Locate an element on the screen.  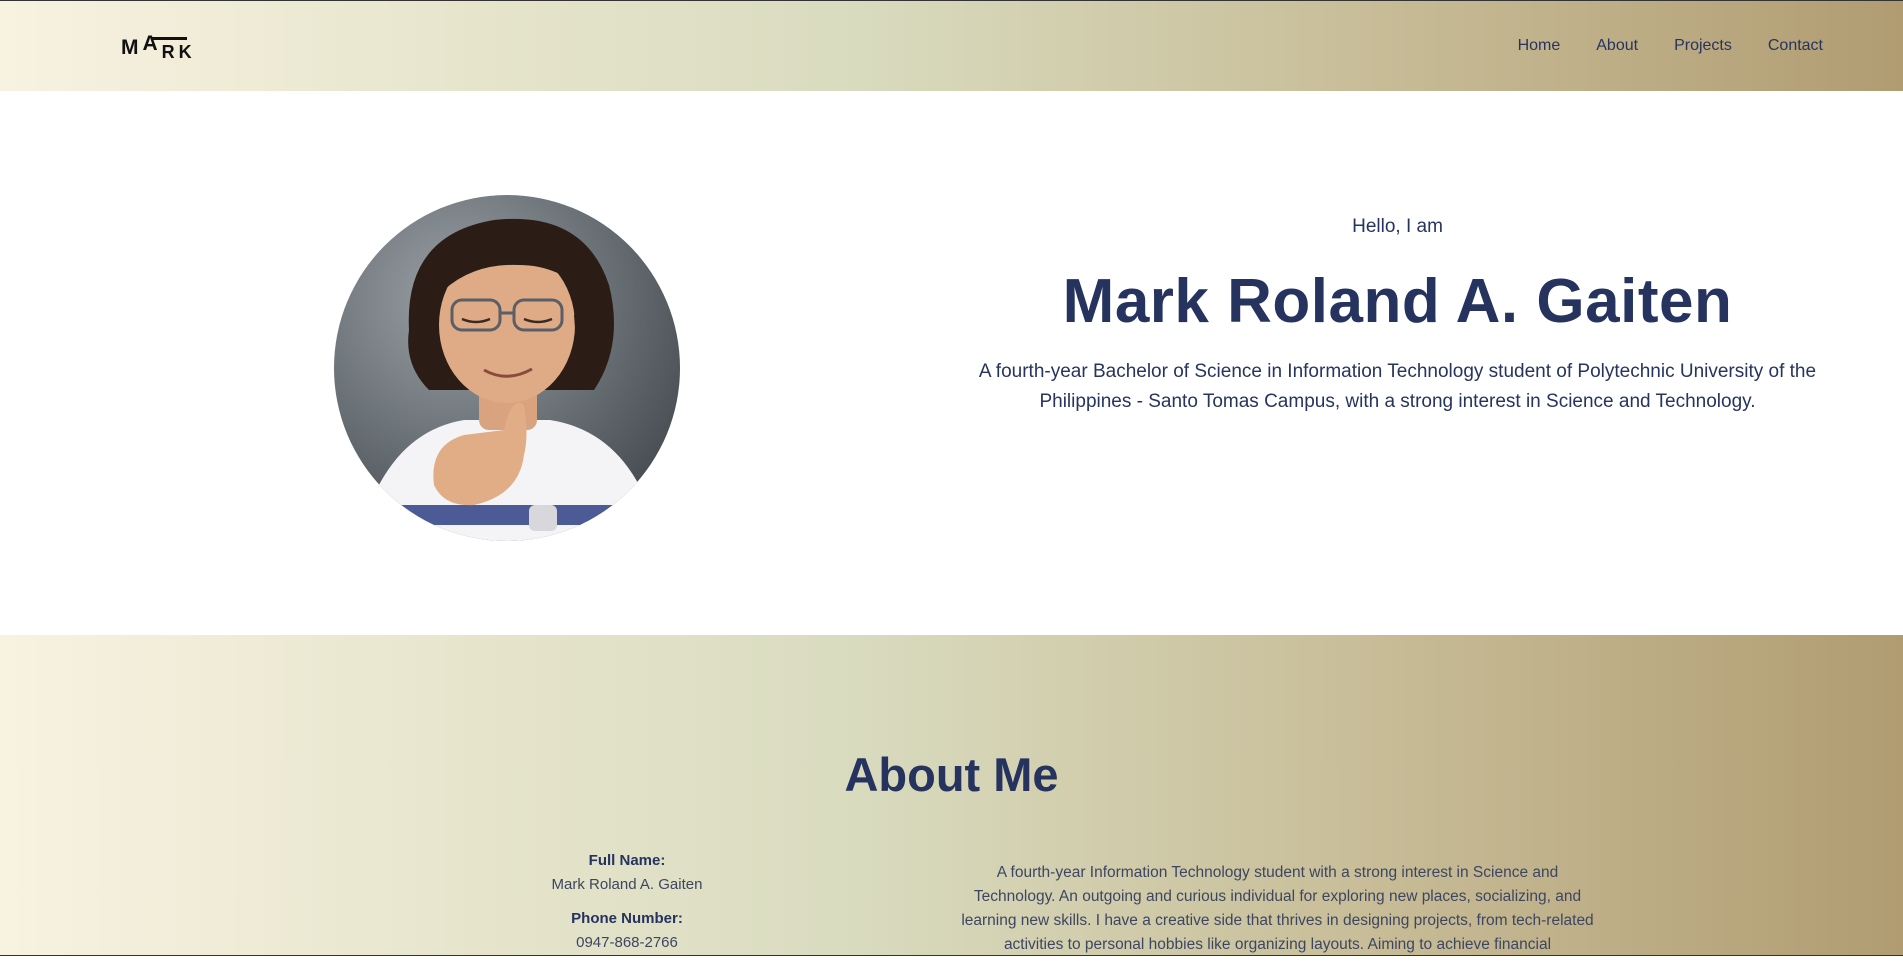
nav-link-about: About is located at coordinates (1617, 46).